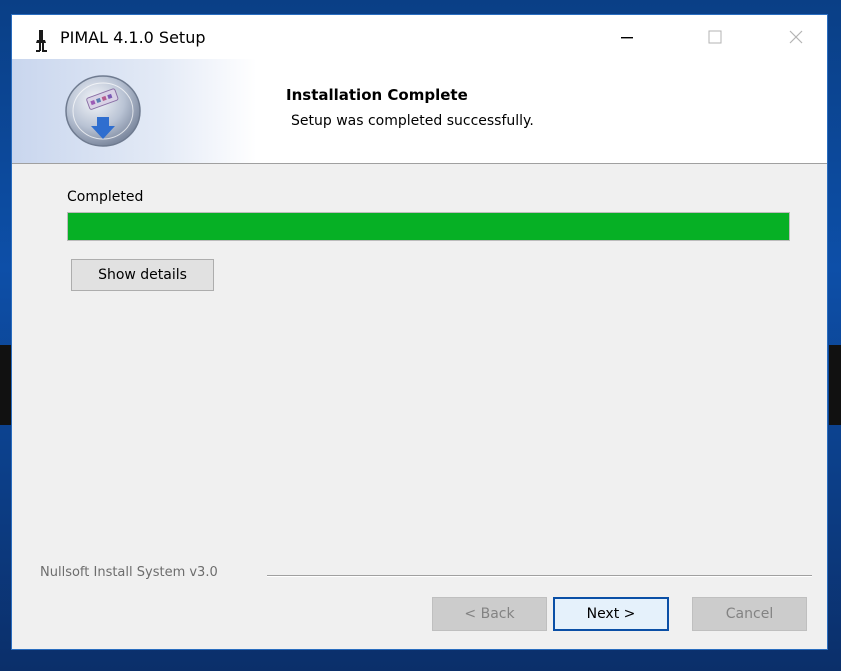  Describe the element at coordinates (41, 41) in the screenshot. I see `installer-figure-icon` at that location.